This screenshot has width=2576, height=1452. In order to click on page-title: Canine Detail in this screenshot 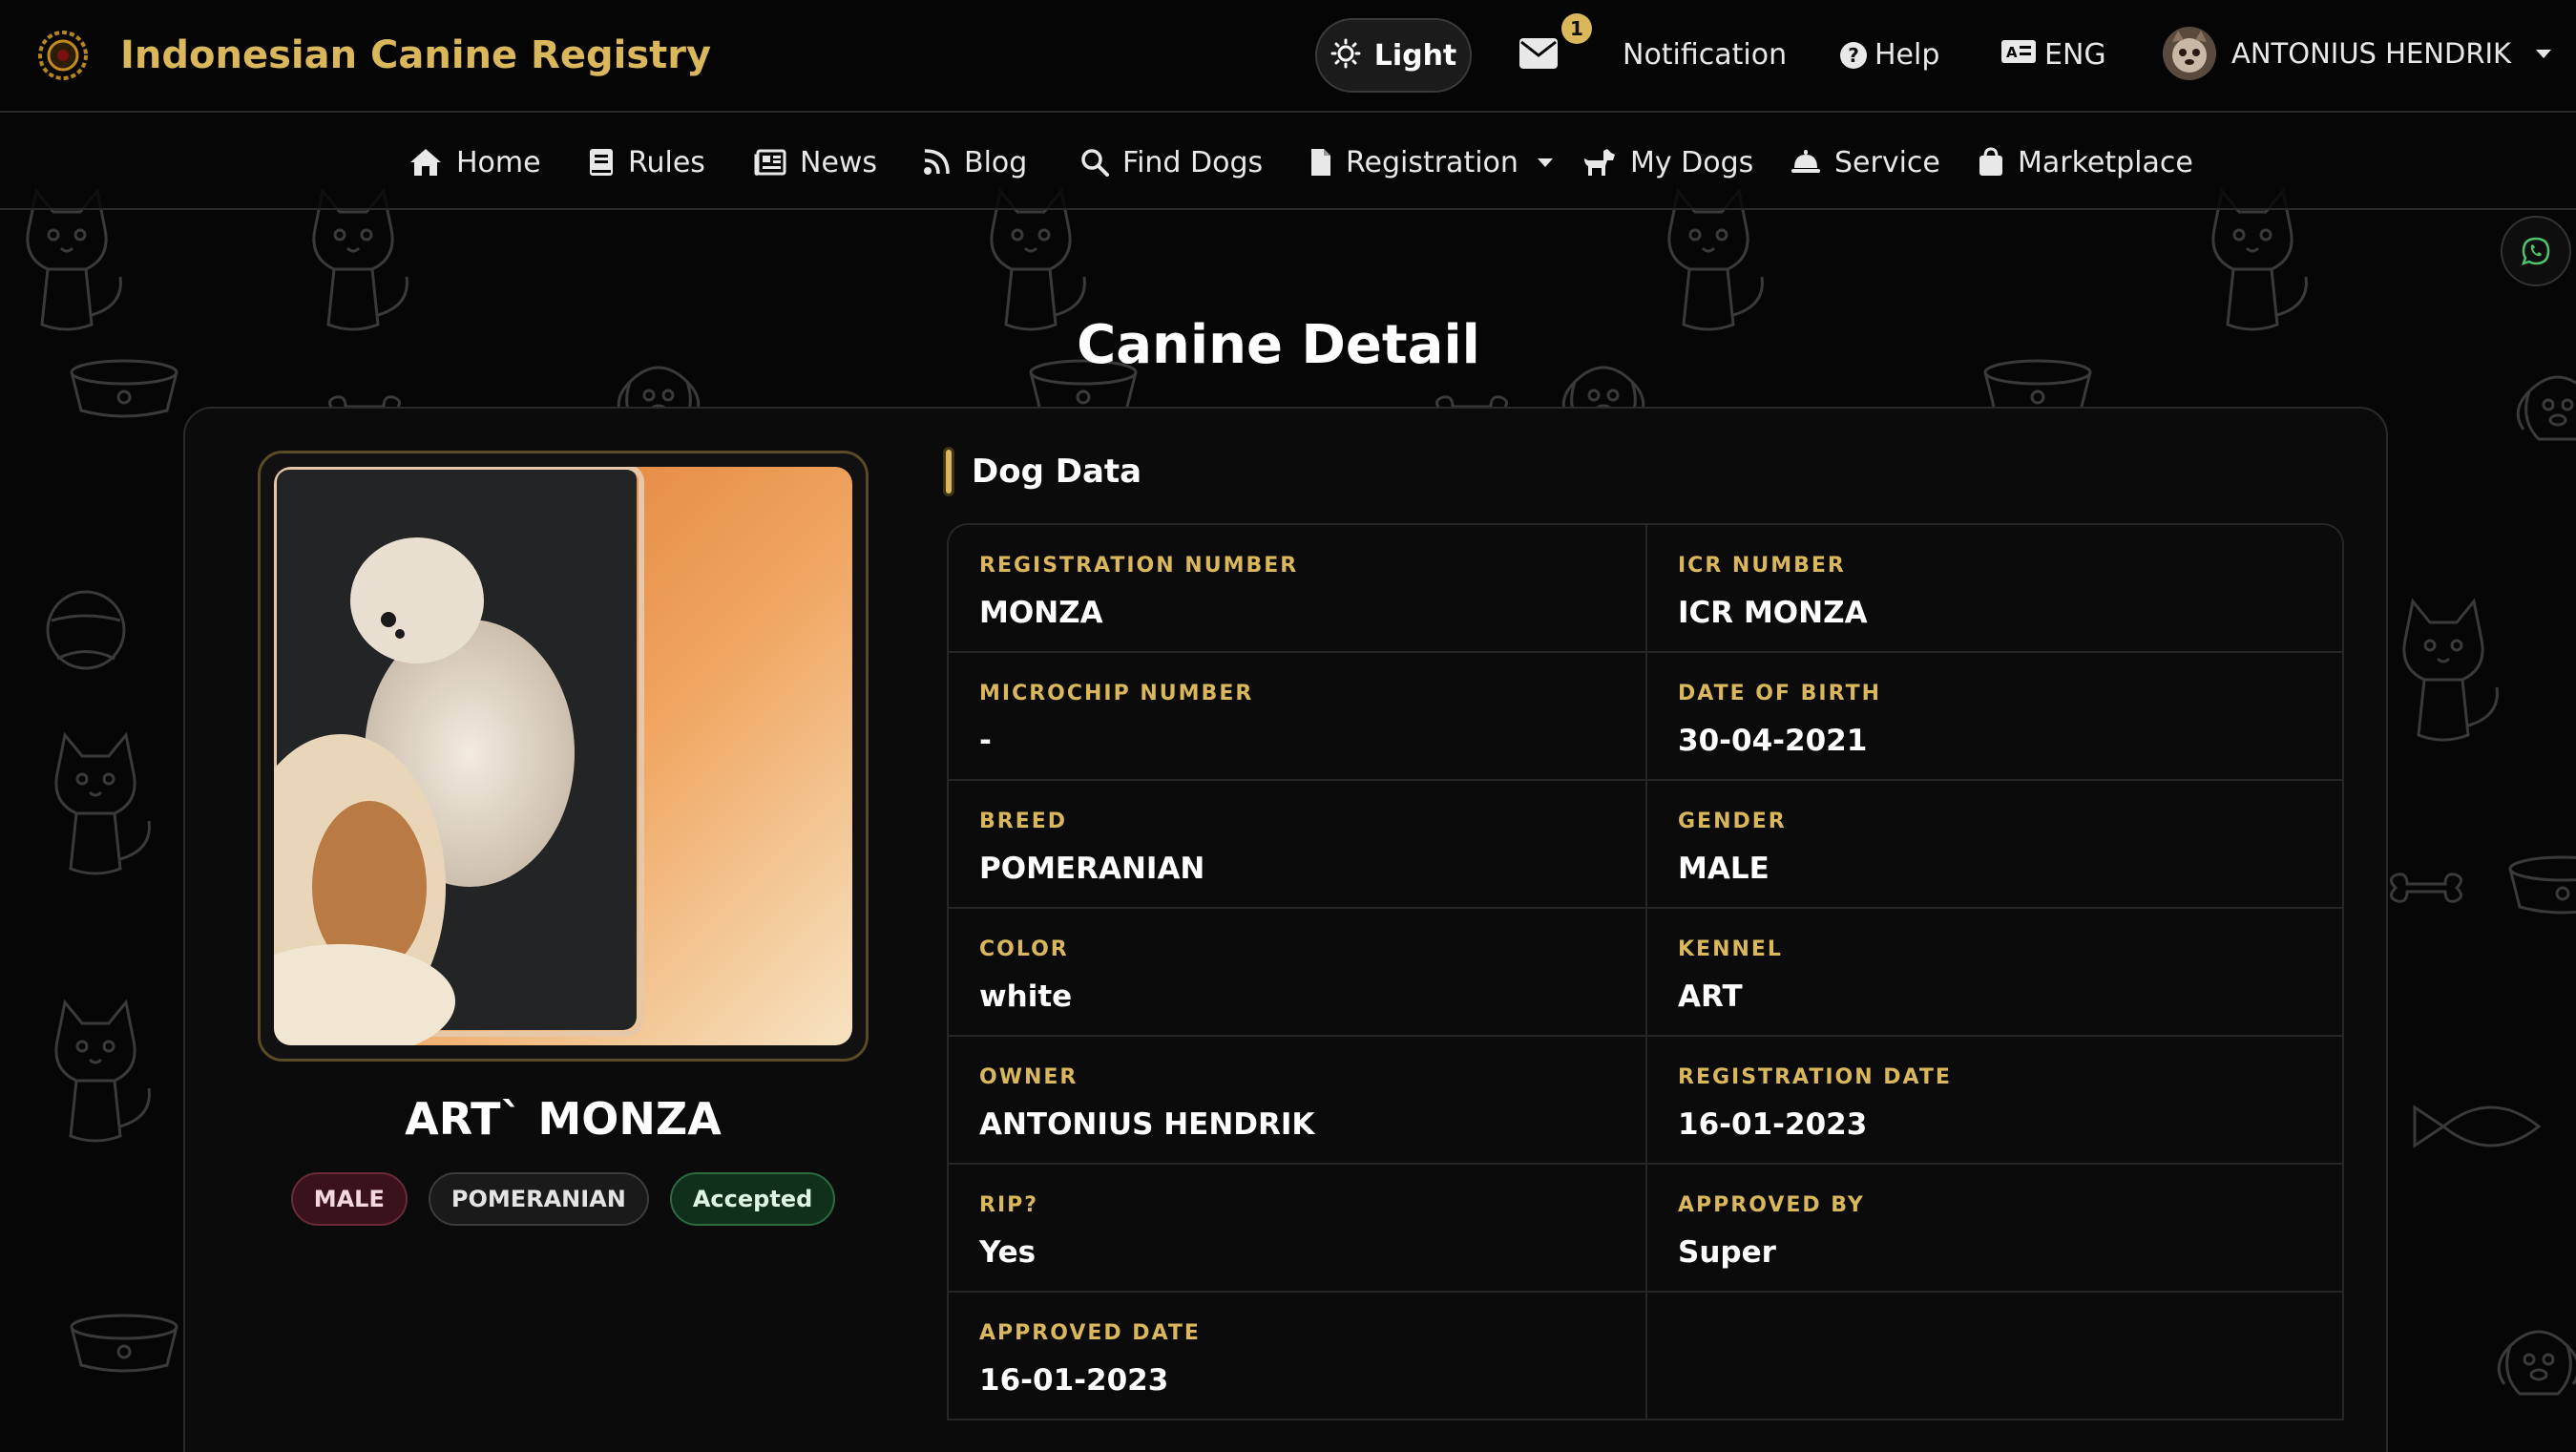, I will do `click(1288, 345)`.